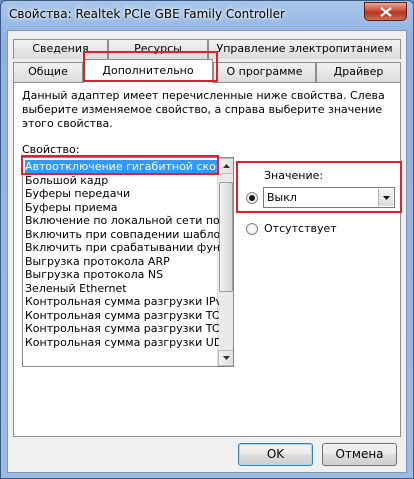 The image size is (414, 479). I want to click on tab-label: Сведения, so click(60, 48).